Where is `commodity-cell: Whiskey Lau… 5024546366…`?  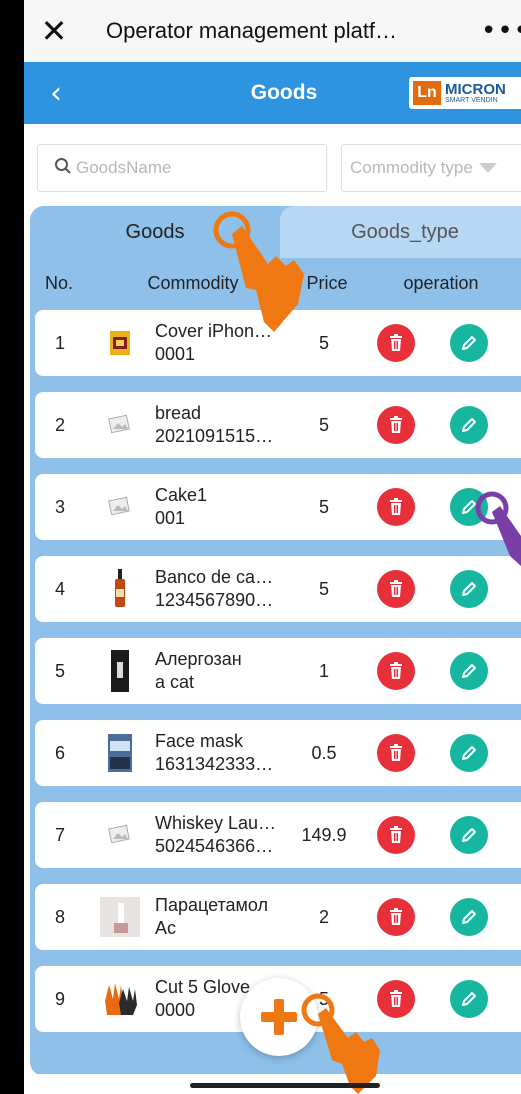
commodity-cell: Whiskey Lau… 5024546366… is located at coordinates (225, 835).